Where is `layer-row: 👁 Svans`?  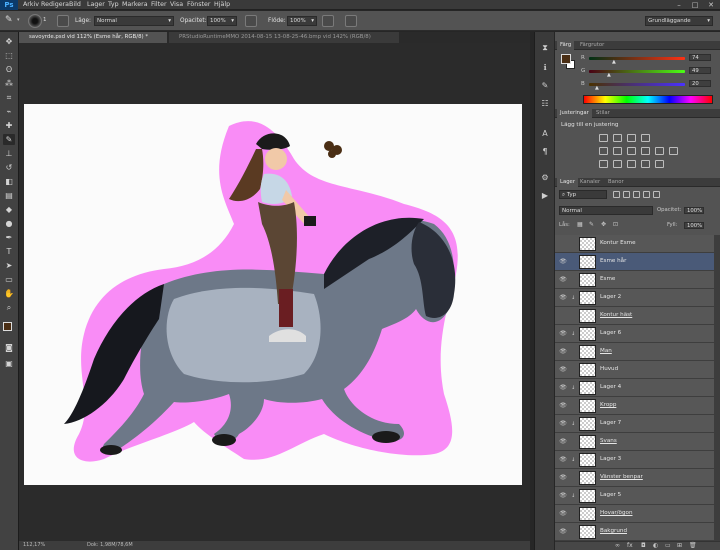 layer-row: 👁 Svans is located at coordinates (636, 442).